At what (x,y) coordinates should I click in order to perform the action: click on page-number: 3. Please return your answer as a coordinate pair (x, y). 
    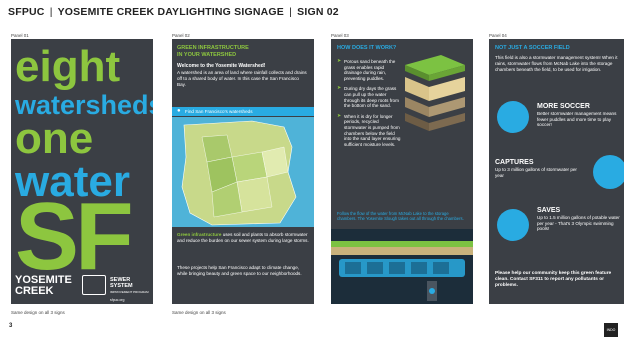
    Looking at the image, I should click on (11, 326).